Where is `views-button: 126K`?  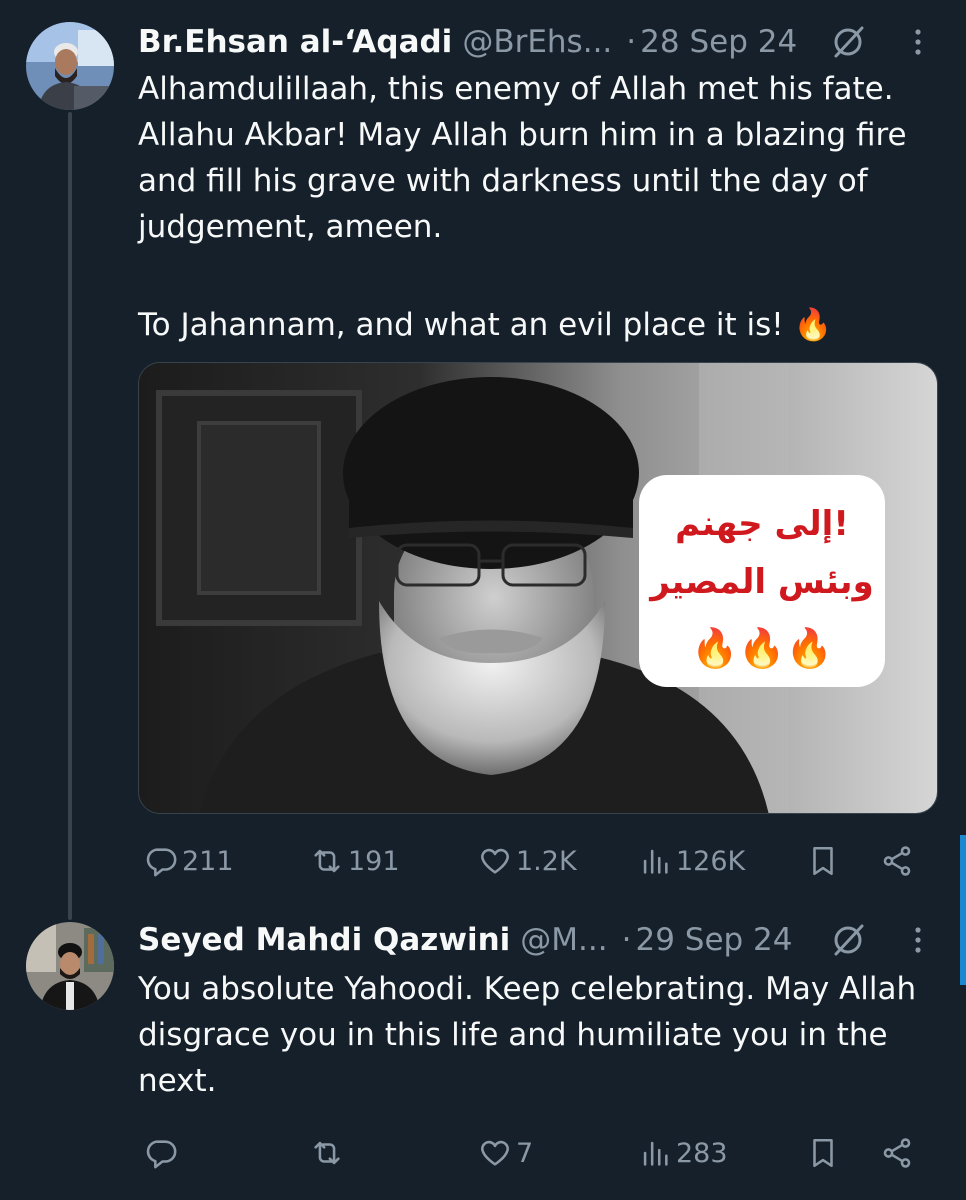
views-button: 126K is located at coordinates (691, 861).